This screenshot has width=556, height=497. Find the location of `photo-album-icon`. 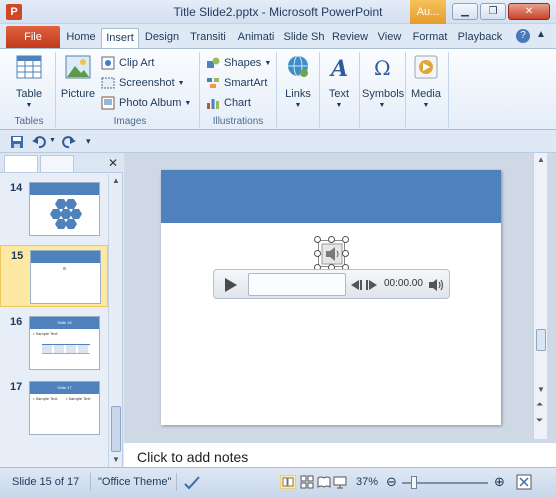

photo-album-icon is located at coordinates (108, 103).